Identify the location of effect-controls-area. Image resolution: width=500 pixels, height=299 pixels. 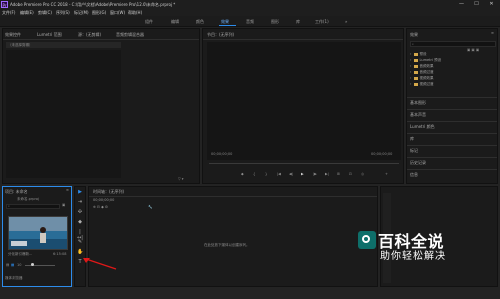
(63, 114).